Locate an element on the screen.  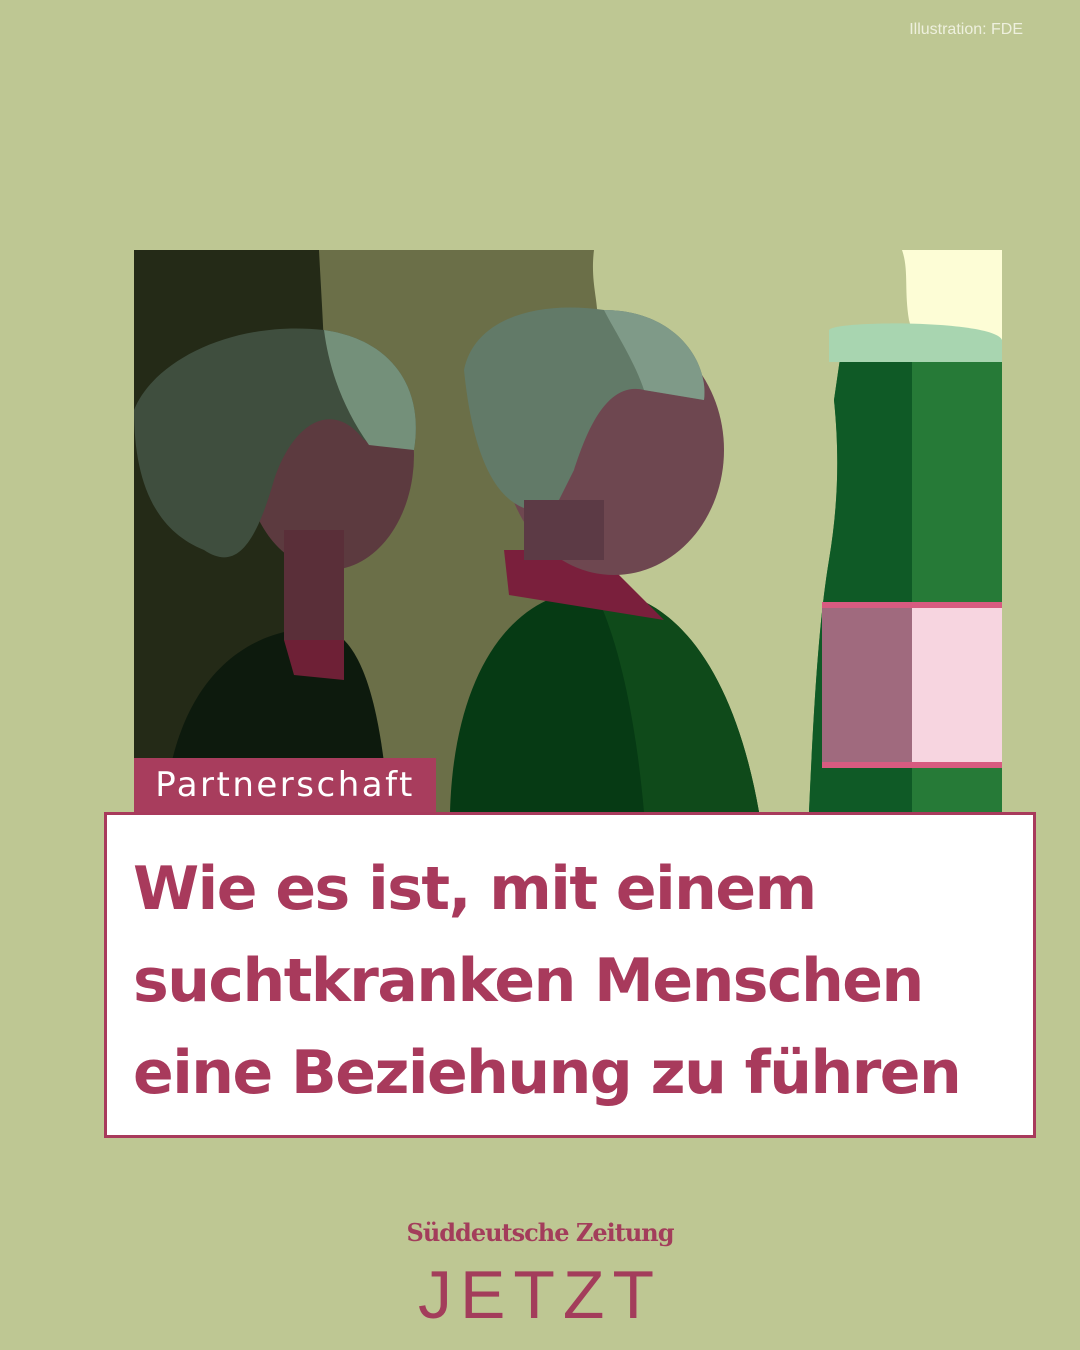
category-tag: Partnerschaft is located at coordinates (285, 785).